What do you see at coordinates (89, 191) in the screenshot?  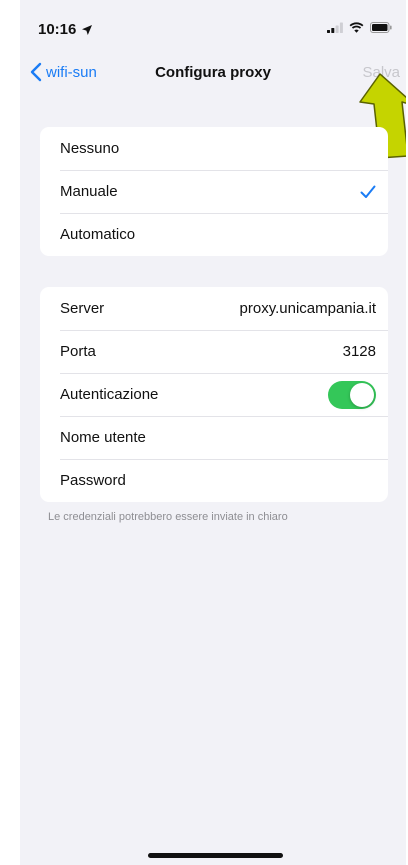 I see `mode-option-label: Manuale` at bounding box center [89, 191].